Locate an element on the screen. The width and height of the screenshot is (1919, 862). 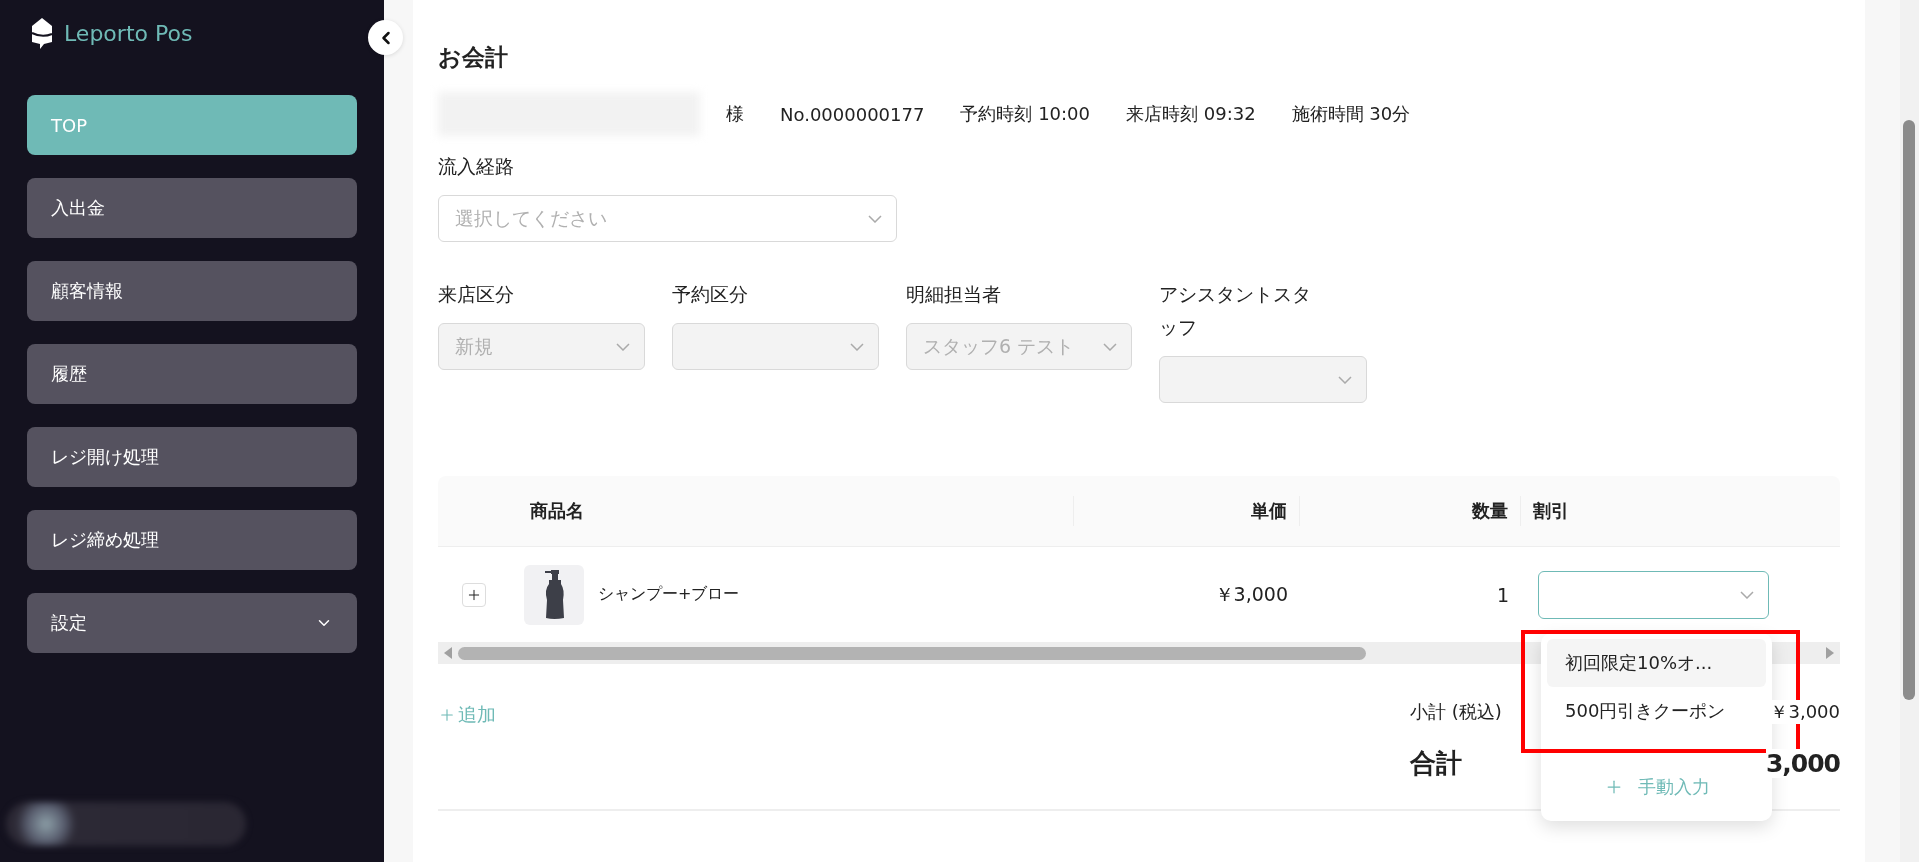
subtotal-label: 小計 (税込) is located at coordinates (1456, 712).